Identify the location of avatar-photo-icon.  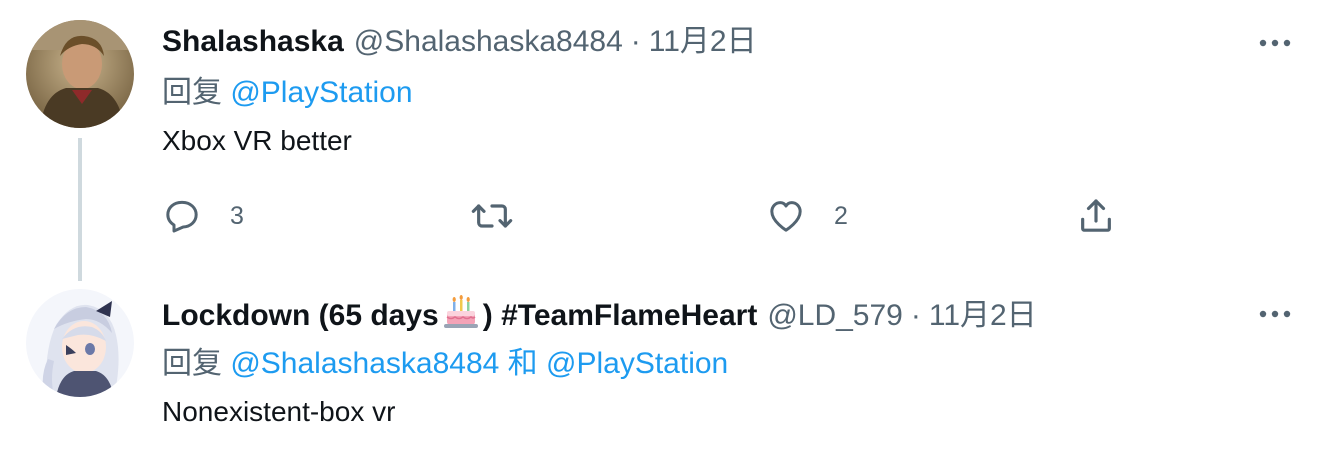
(80, 74).